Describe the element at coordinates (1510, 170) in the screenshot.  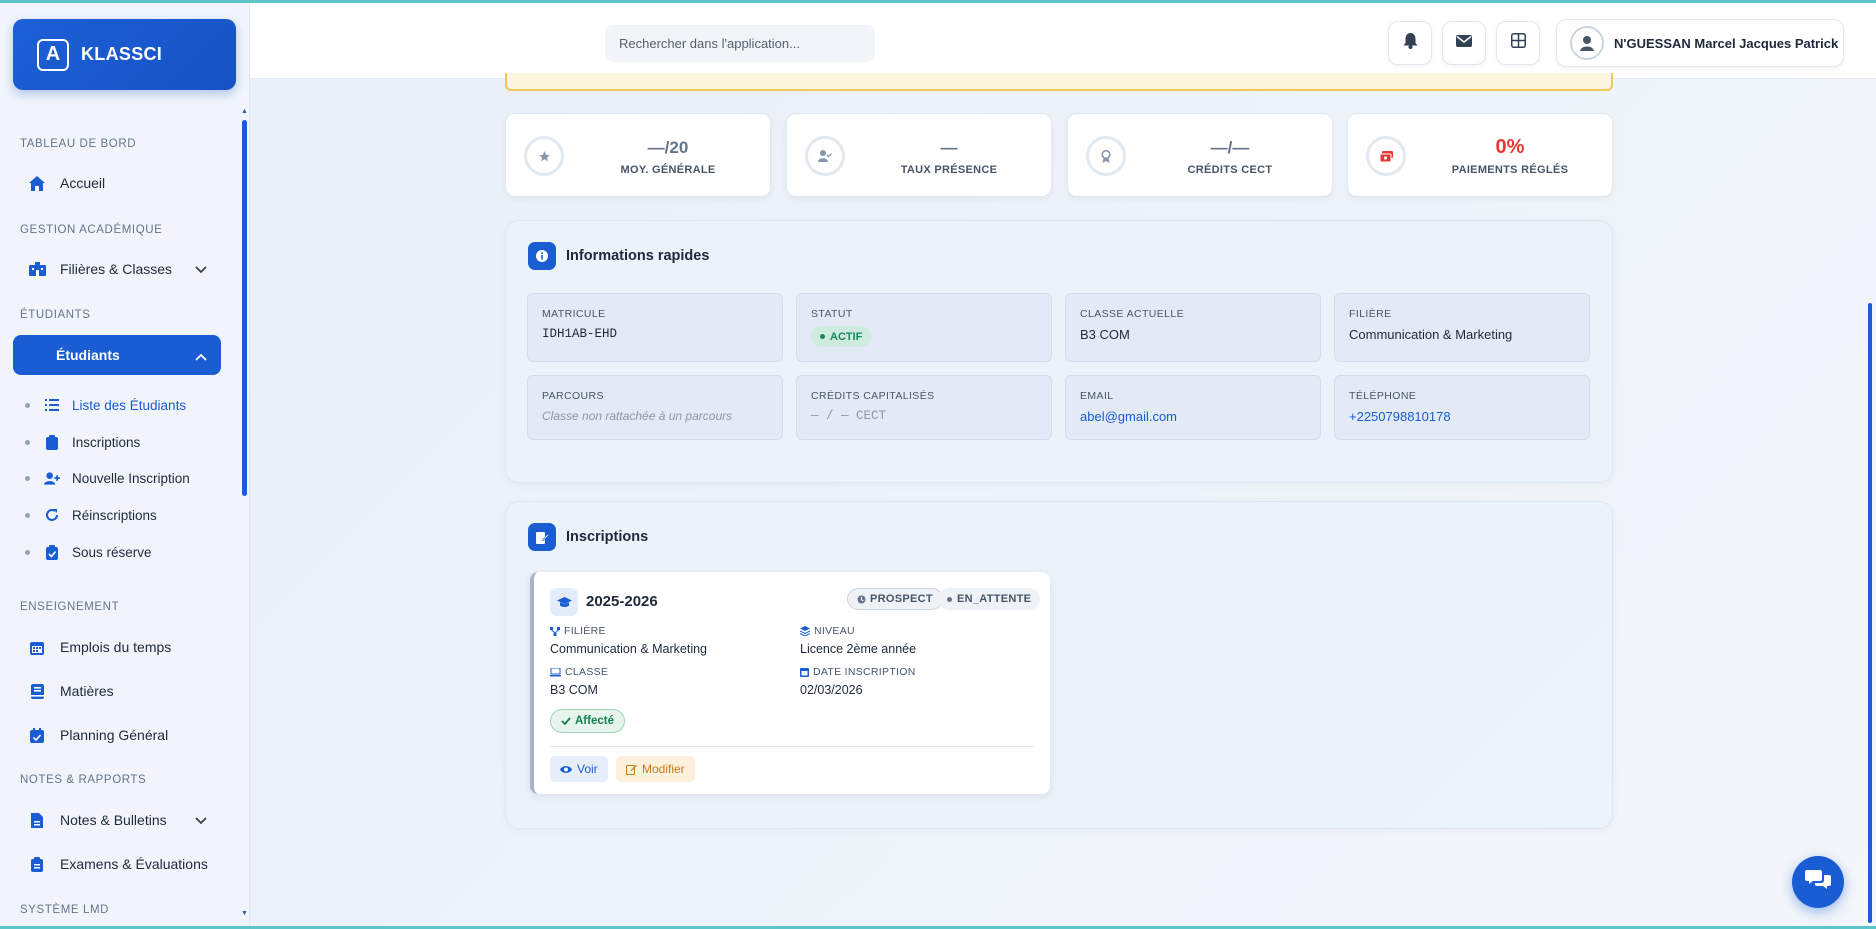
I see `stat-label: PAIEMENTS RÉGLÉS` at that location.